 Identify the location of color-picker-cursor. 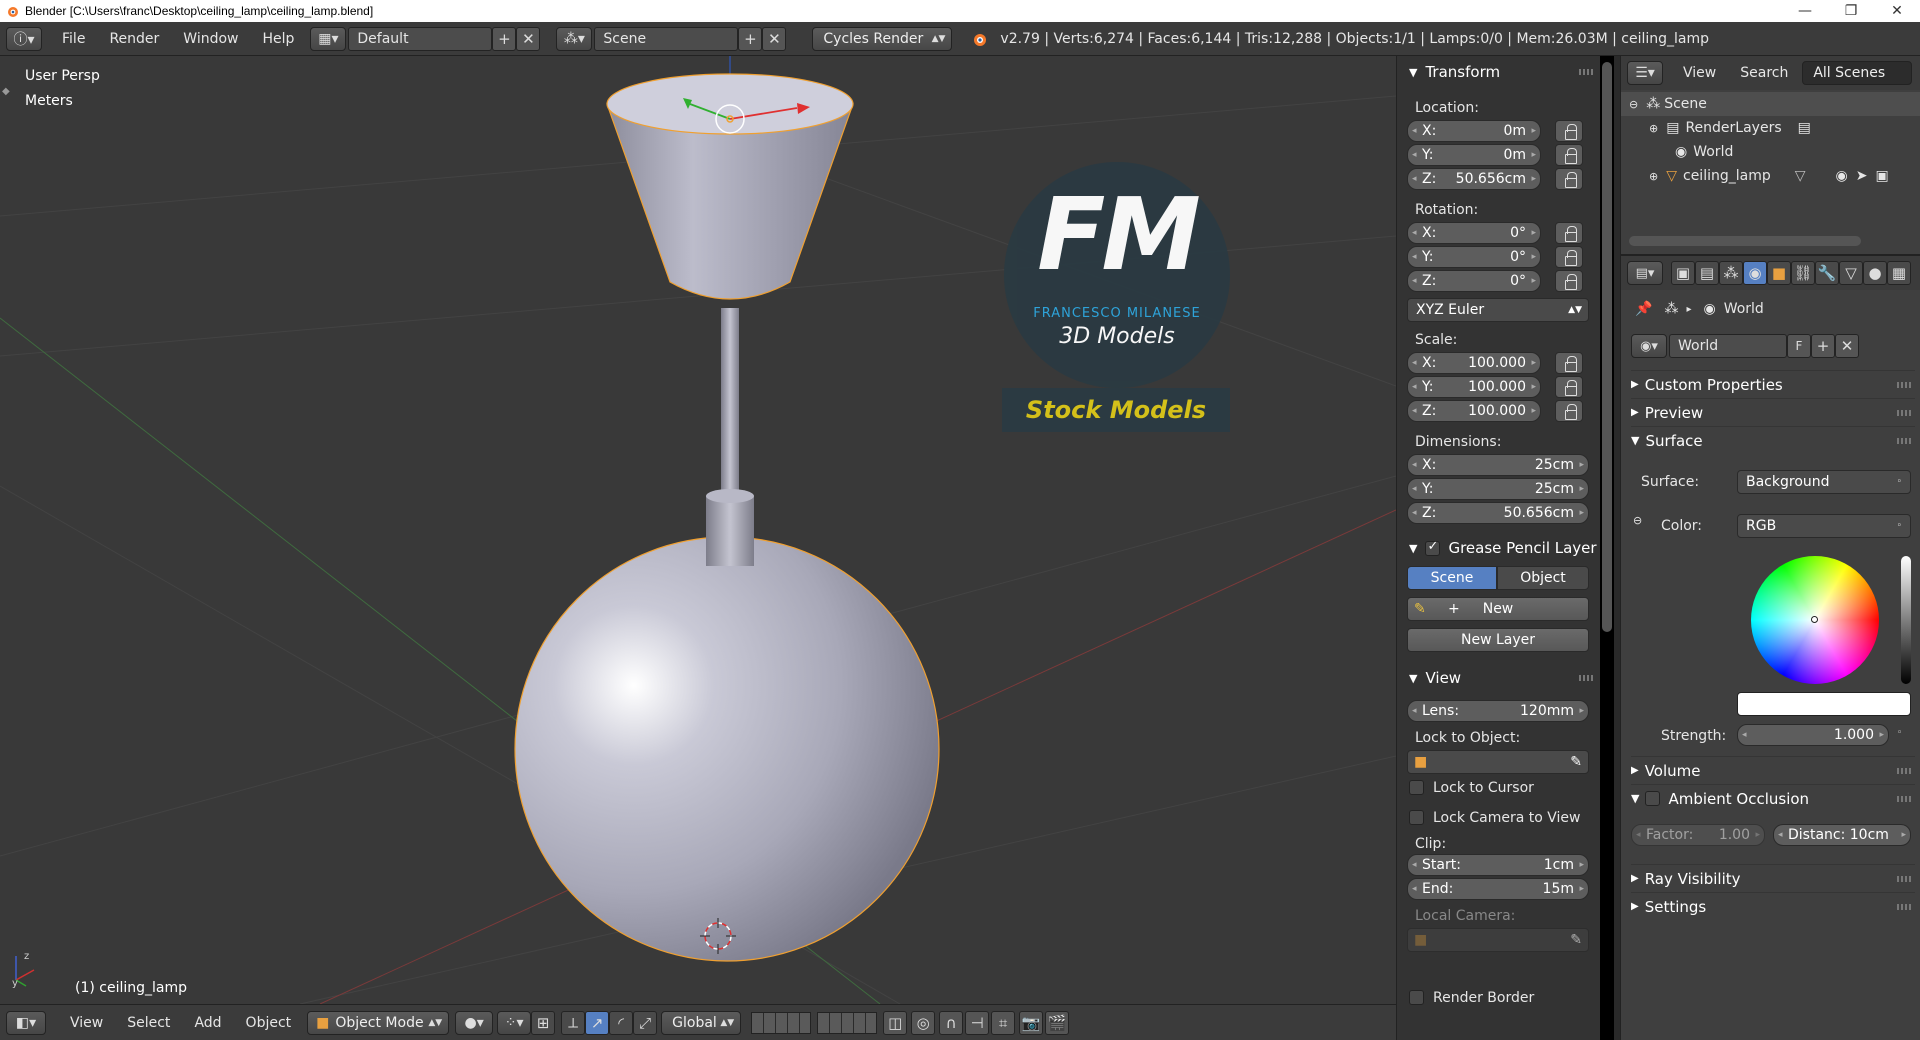
(1814, 619).